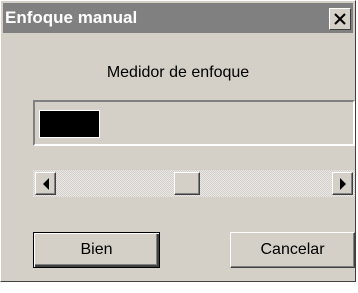  Describe the element at coordinates (45, 183) in the screenshot. I see `scroll-left-button` at that location.